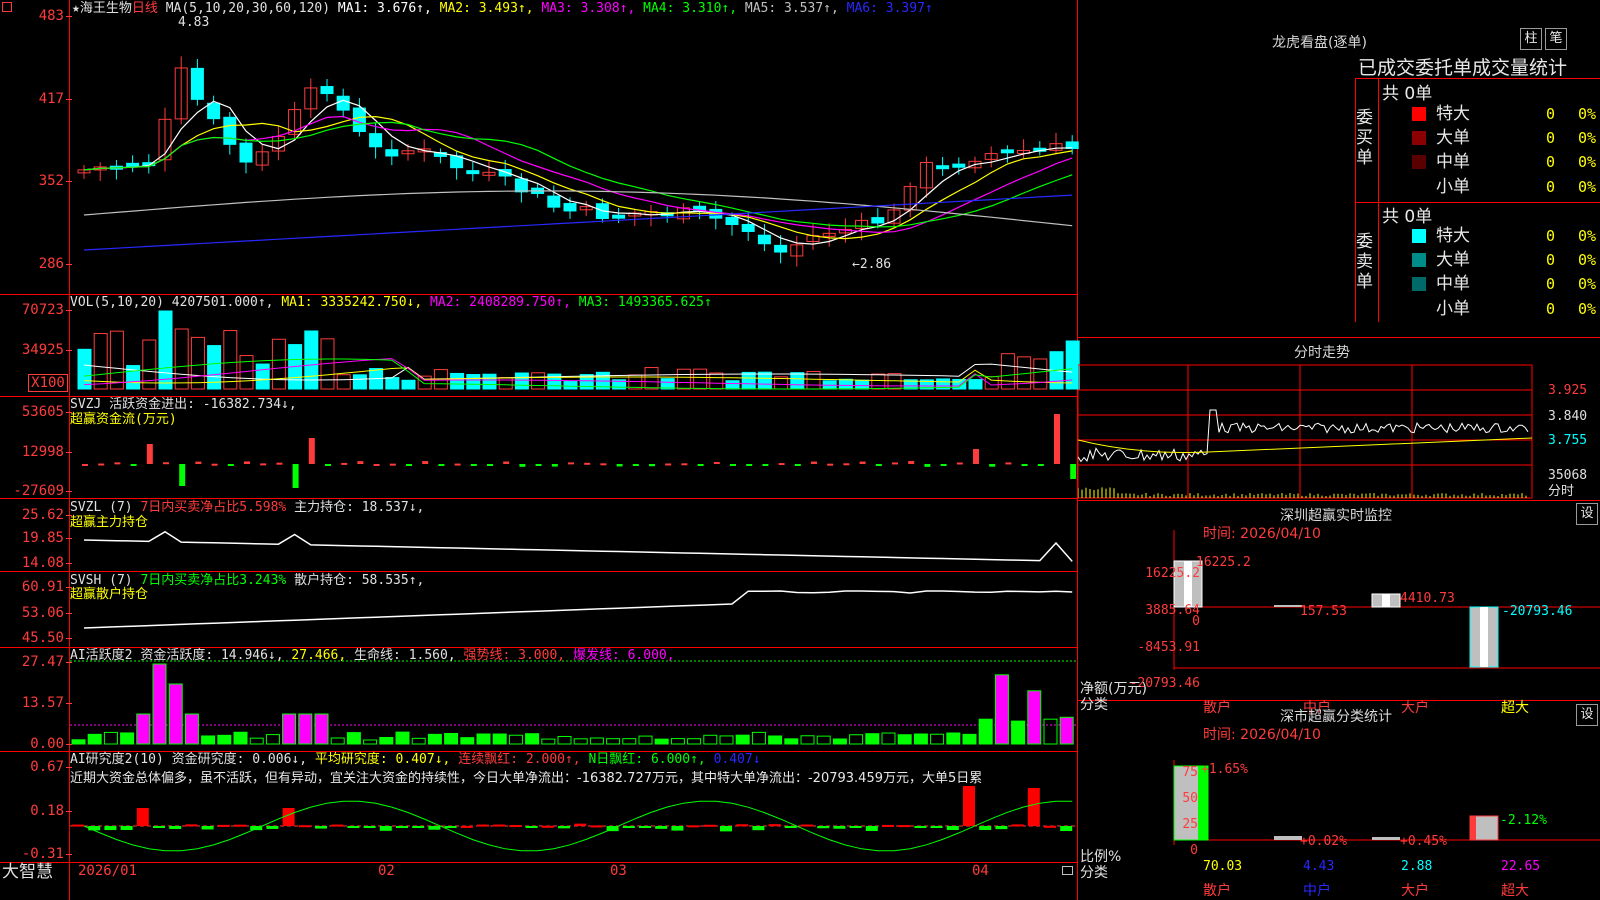 The image size is (1600, 900). What do you see at coordinates (1336, 717) in the screenshot?
I see `sz-class-title: 深市超赢分类统计` at bounding box center [1336, 717].